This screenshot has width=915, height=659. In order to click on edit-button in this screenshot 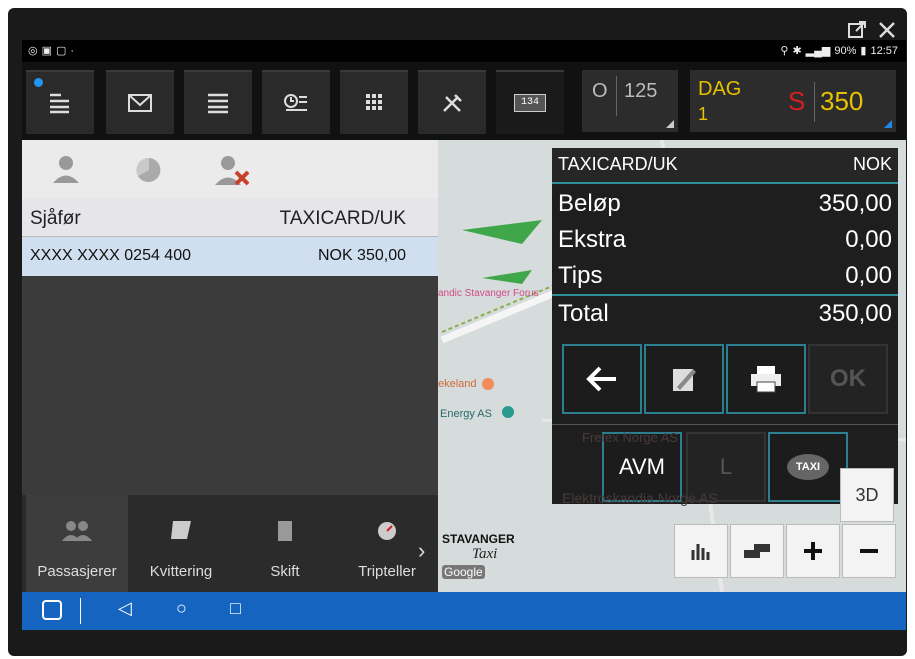, I will do `click(684, 379)`.